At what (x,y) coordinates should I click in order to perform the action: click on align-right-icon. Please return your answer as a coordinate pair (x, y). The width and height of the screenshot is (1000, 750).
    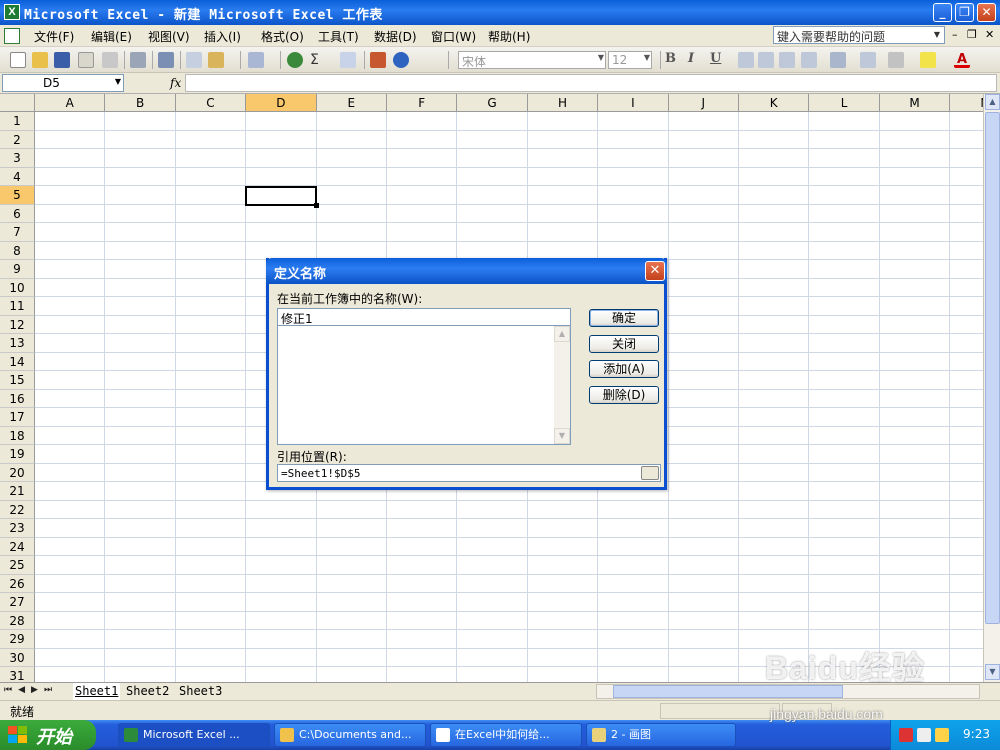
    Looking at the image, I should click on (787, 60).